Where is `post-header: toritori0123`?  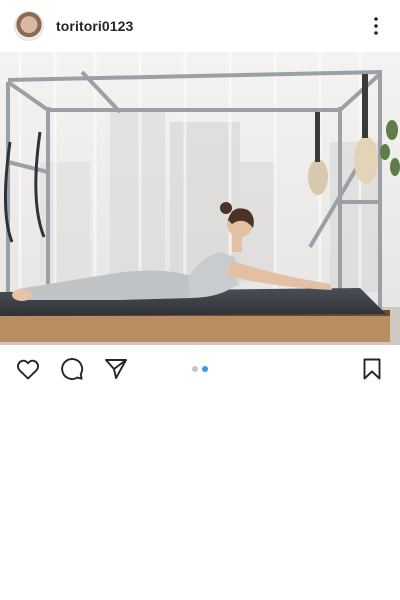
post-header: toritori0123 is located at coordinates (200, 26).